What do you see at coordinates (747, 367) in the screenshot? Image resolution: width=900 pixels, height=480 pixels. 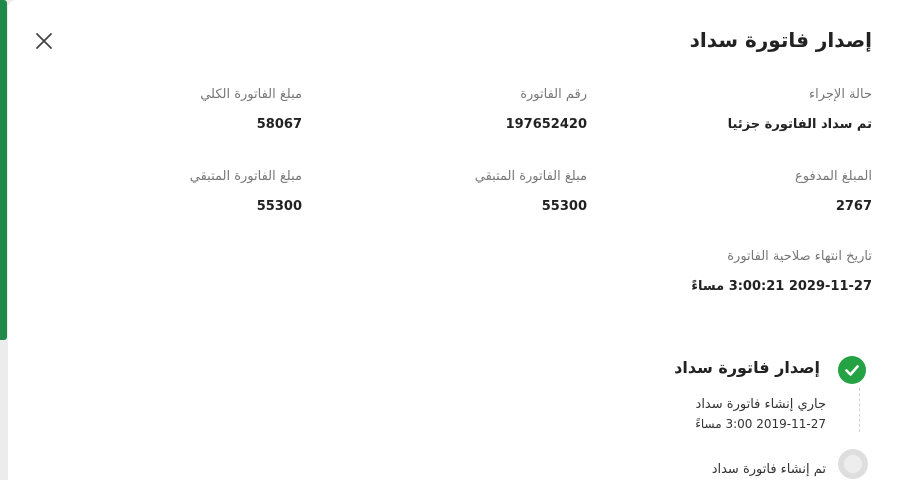 I see `timeline-title: إصدار فاتورة سداد` at bounding box center [747, 367].